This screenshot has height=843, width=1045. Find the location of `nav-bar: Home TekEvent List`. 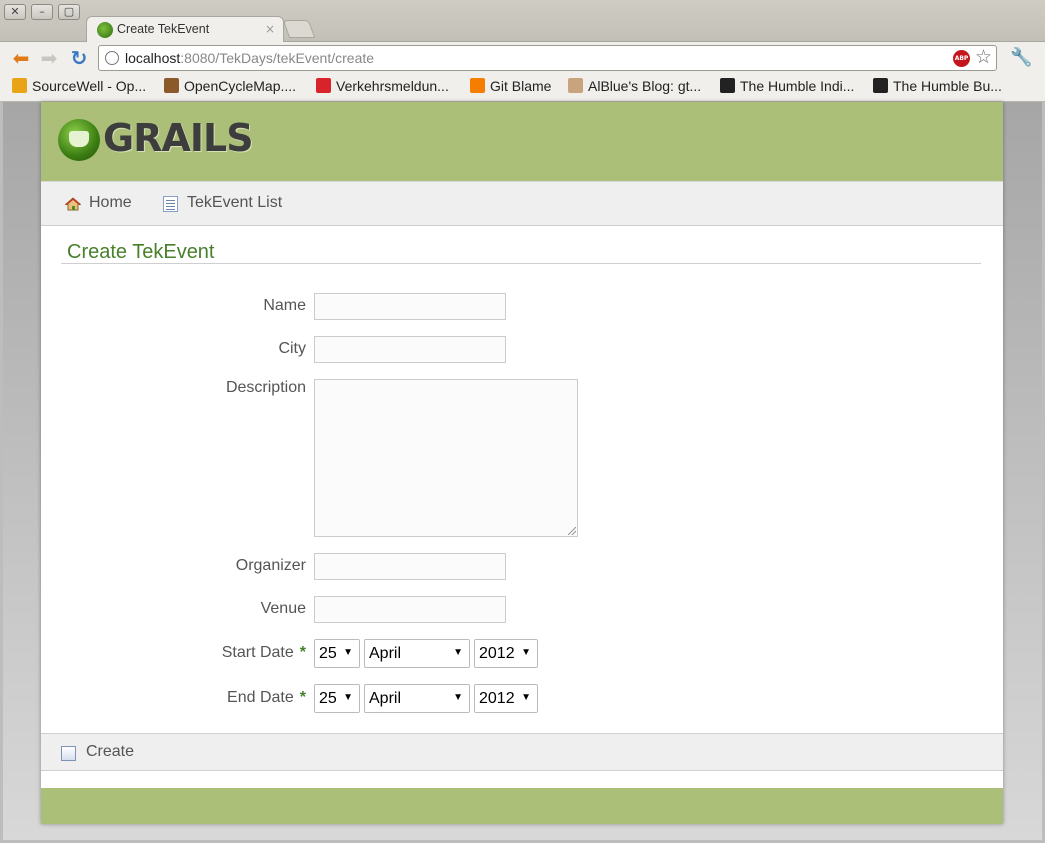

nav-bar: Home TekEvent List is located at coordinates (522, 203).